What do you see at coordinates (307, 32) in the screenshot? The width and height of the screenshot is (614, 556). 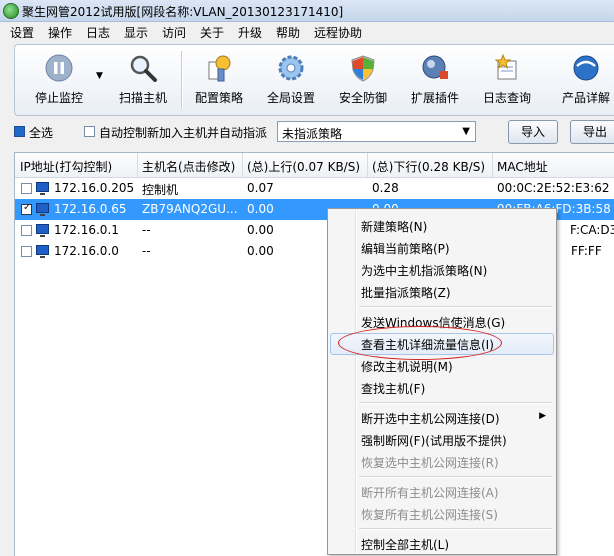 I see `menu-bar: 设置 操作 日志 显示 访问 关于 升级 帮助 远程协助` at bounding box center [307, 32].